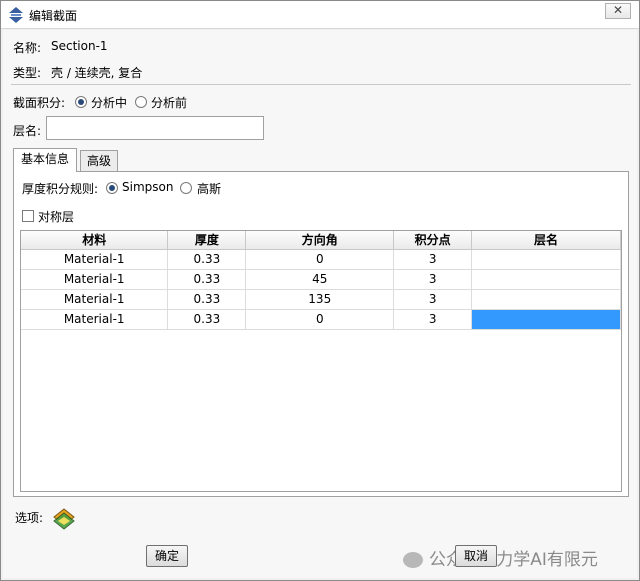  What do you see at coordinates (546, 319) in the screenshot?
I see `cell-layer-name-selected` at bounding box center [546, 319].